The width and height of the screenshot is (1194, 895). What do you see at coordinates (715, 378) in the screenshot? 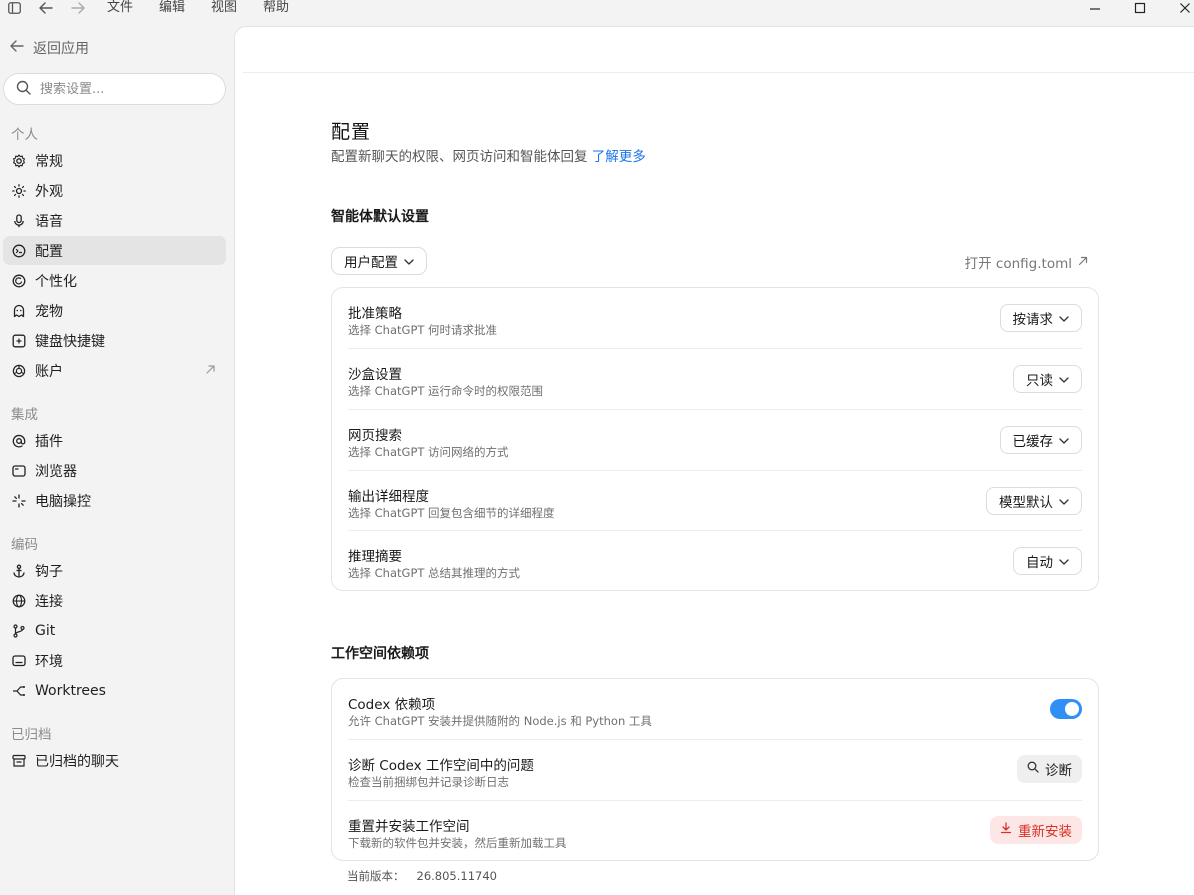
I see `setting-row-sandbox: 沙盒设置 选择 ChatGPT 运行命令时的权限范围 只读` at bounding box center [715, 378].